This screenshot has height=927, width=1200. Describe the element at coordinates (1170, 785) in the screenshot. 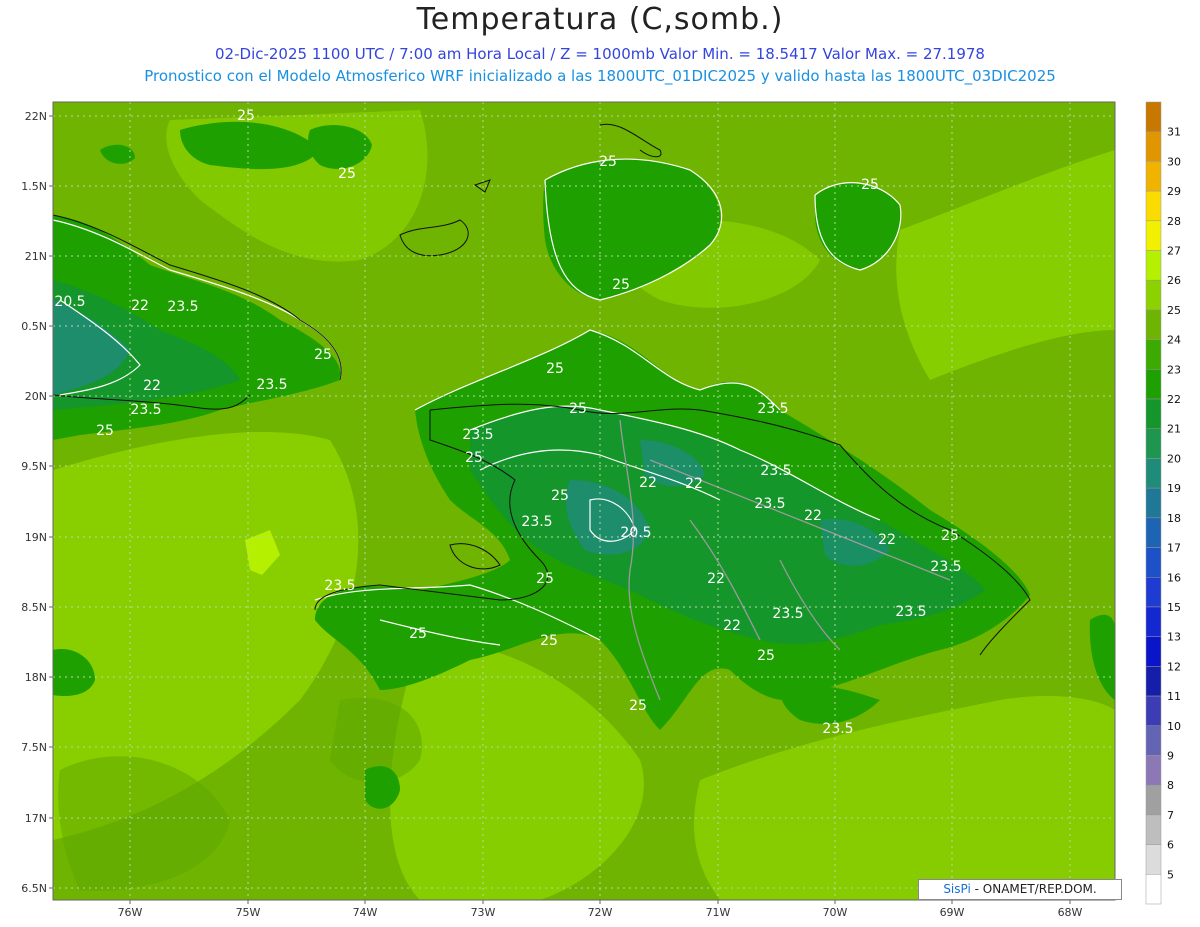

I see `colorbar-label: 8` at that location.